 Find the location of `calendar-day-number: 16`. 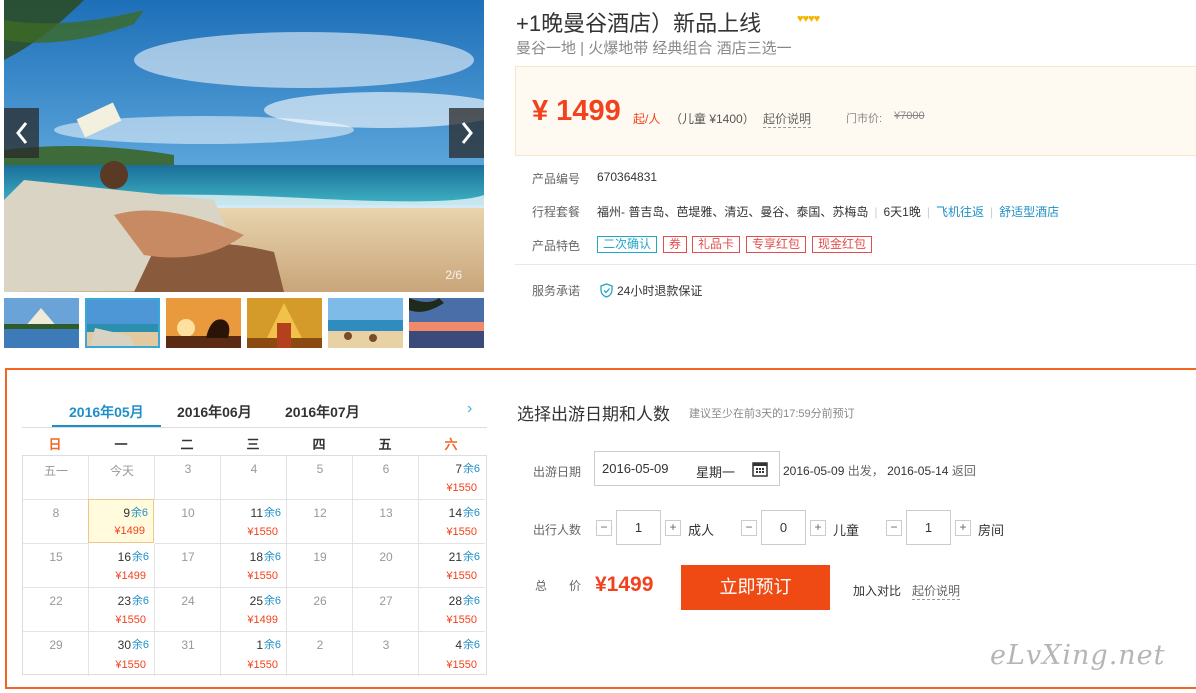

calendar-day-number: 16 is located at coordinates (124, 557).